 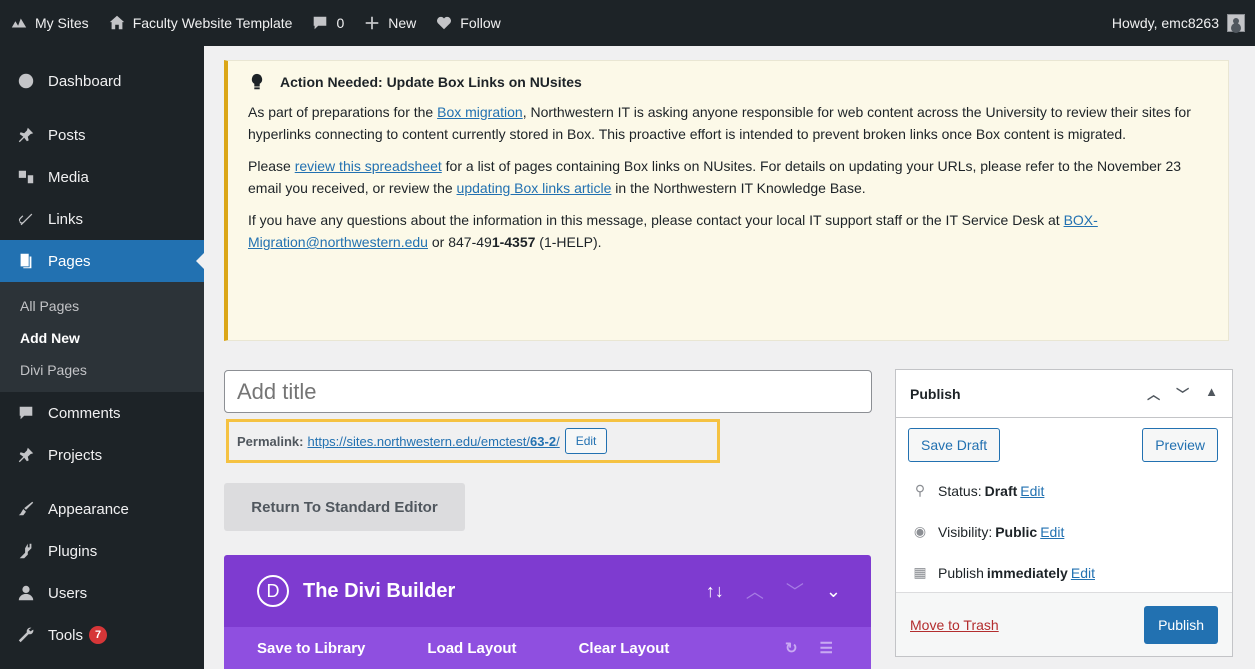 I want to click on site-name-label: Faculty Website Template, so click(x=212, y=23).